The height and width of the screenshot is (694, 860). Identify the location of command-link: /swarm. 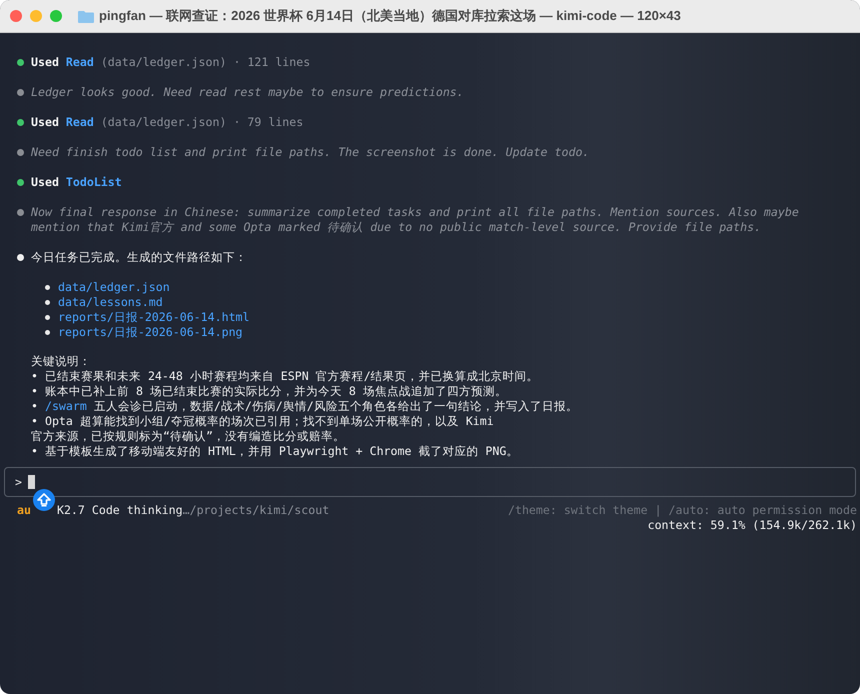
(65, 406).